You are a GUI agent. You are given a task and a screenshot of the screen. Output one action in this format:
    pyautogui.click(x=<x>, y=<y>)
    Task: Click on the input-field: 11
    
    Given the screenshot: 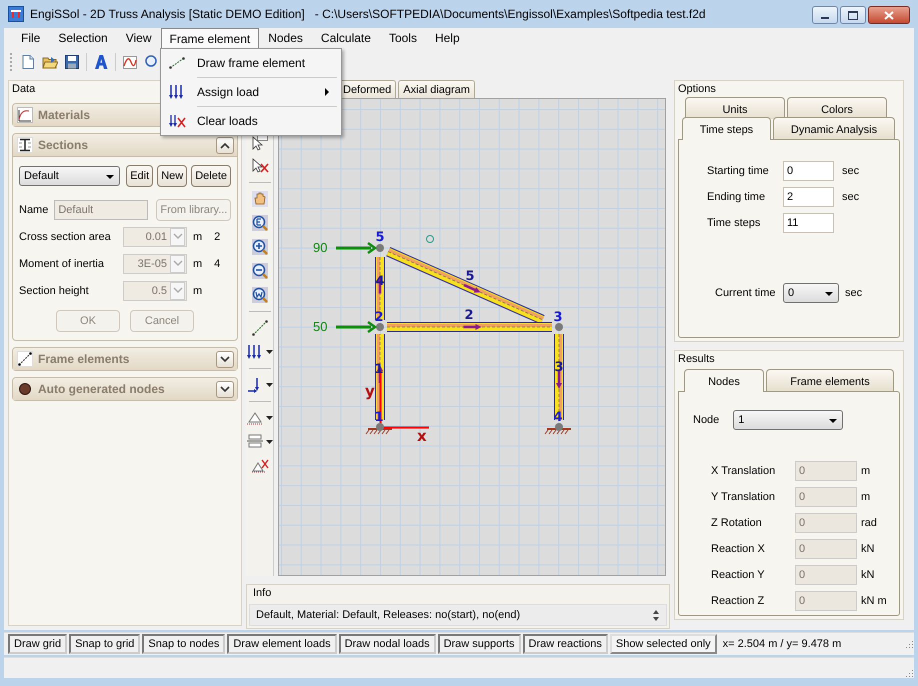 What is the action you would take?
    pyautogui.click(x=808, y=223)
    